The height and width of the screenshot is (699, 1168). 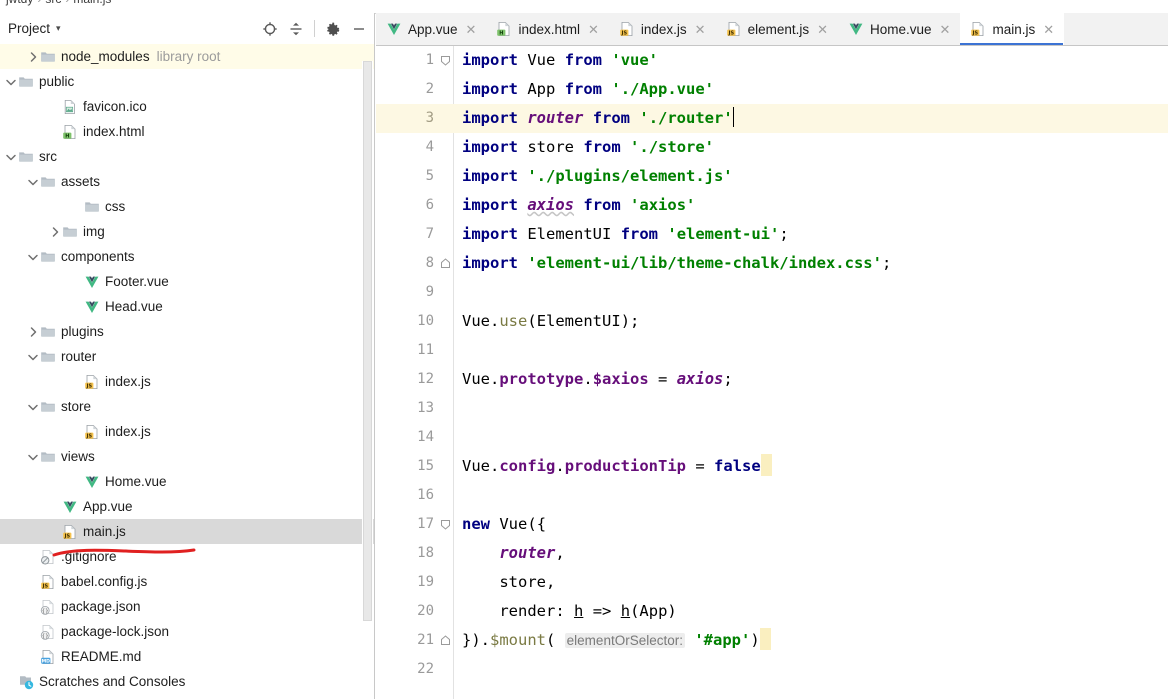 I want to click on code-line: 2 import App from './App.vue', so click(x=772, y=89).